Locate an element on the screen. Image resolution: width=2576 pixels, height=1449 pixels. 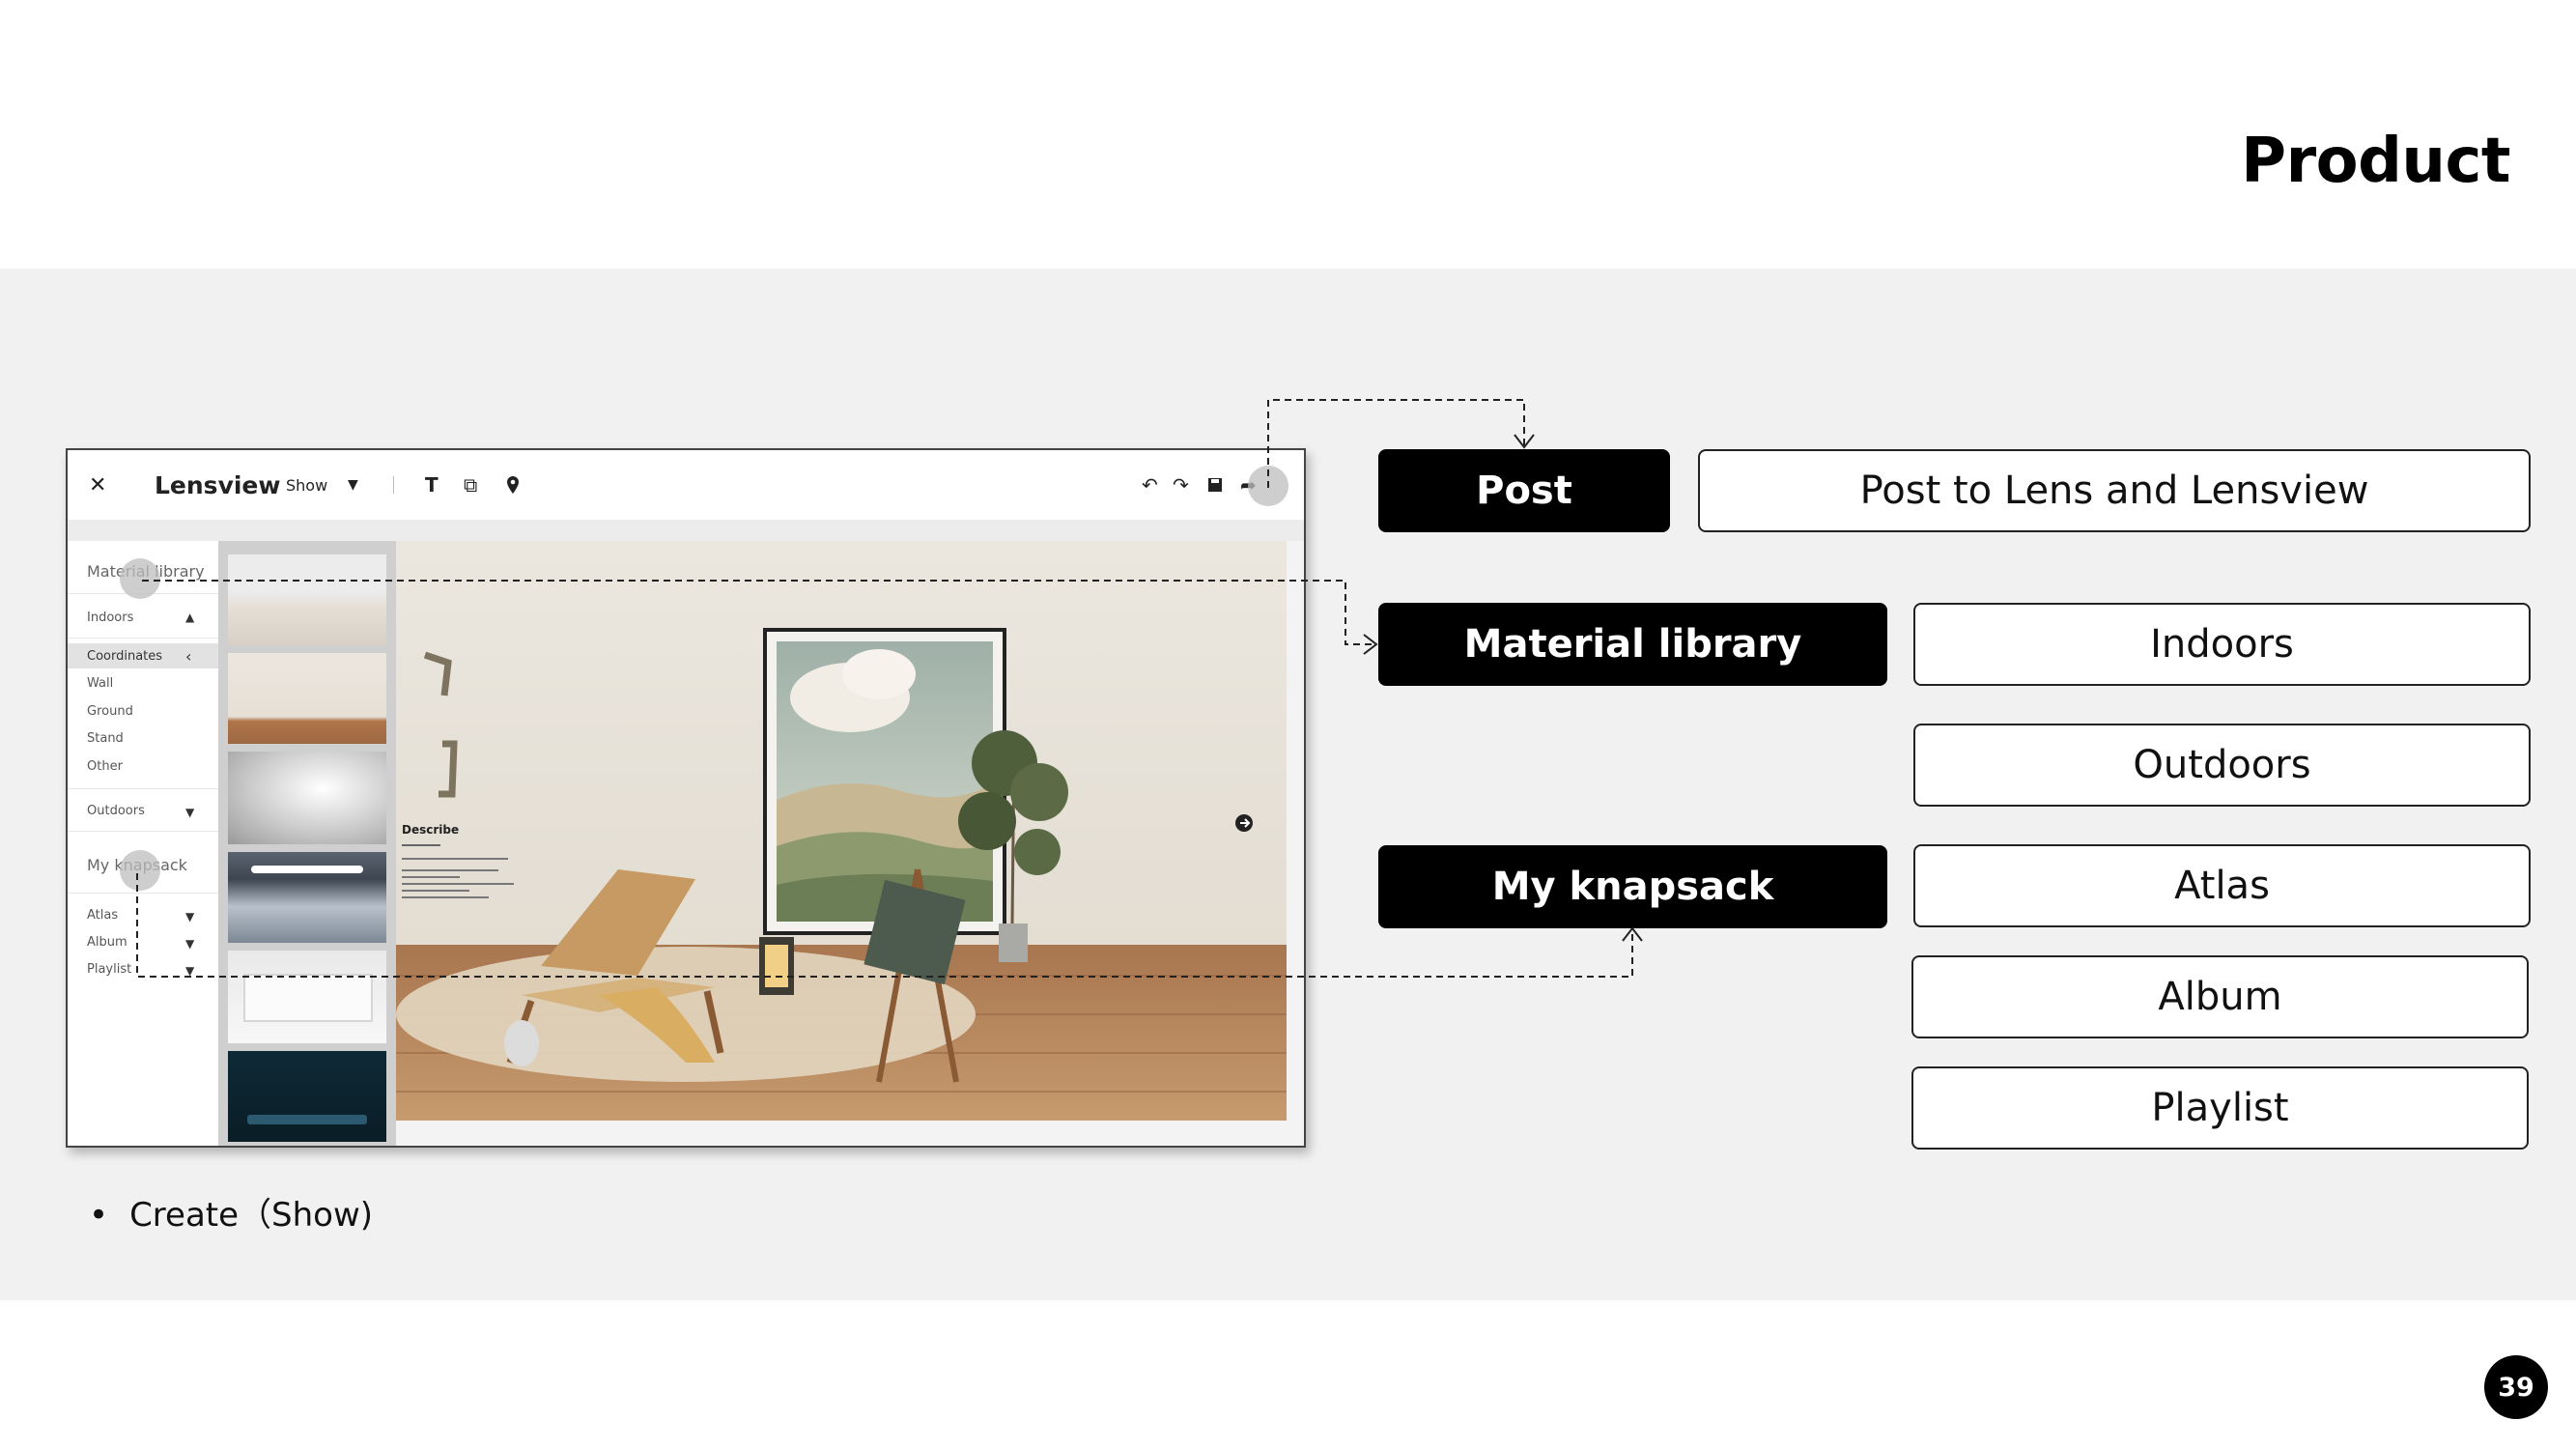
connector-share-to-post is located at coordinates (1396, 443).